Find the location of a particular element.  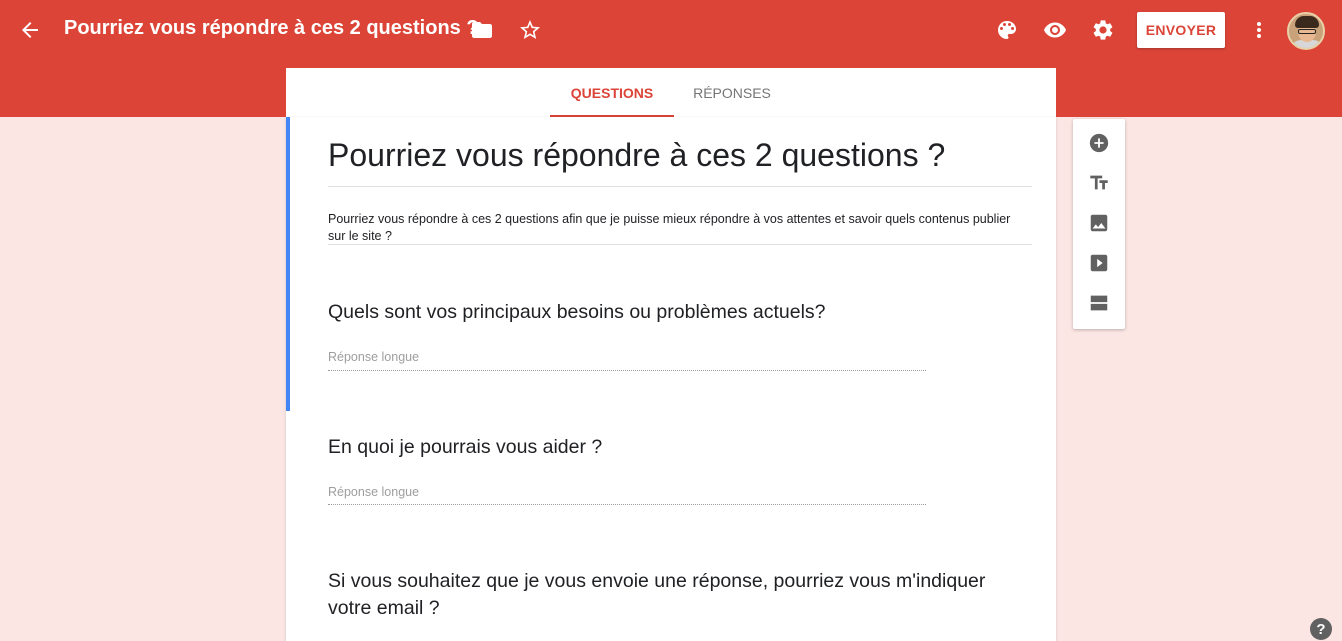

star-button is located at coordinates (530, 30).